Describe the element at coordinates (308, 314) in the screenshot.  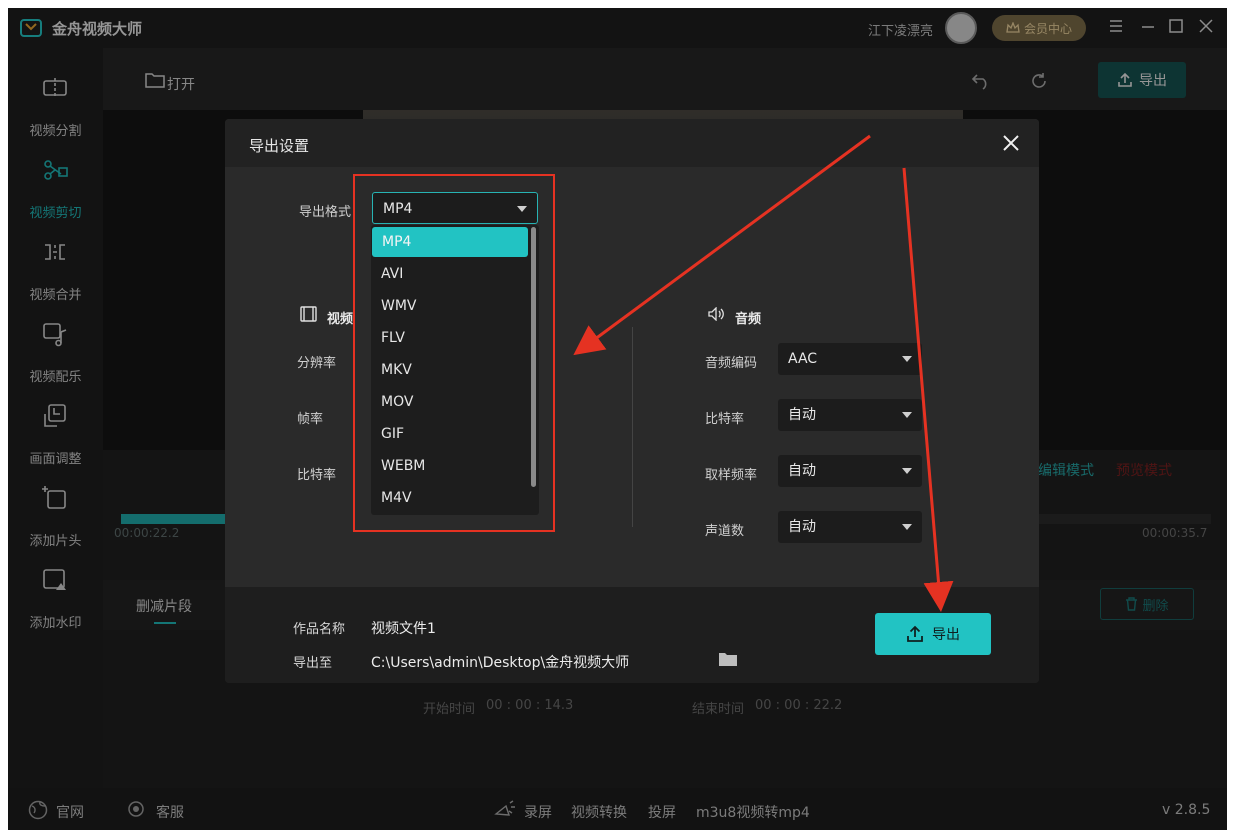
I see `film-icon` at that location.